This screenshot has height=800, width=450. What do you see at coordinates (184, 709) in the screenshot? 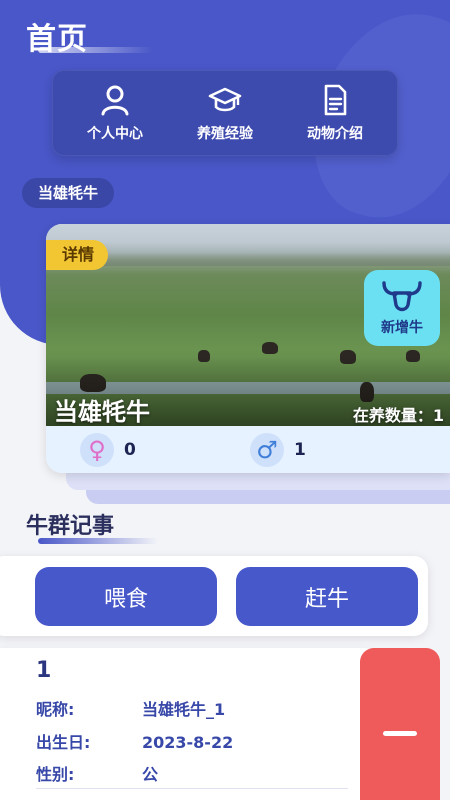
I see `nickname-value: 当雄牦牛_1` at bounding box center [184, 709].